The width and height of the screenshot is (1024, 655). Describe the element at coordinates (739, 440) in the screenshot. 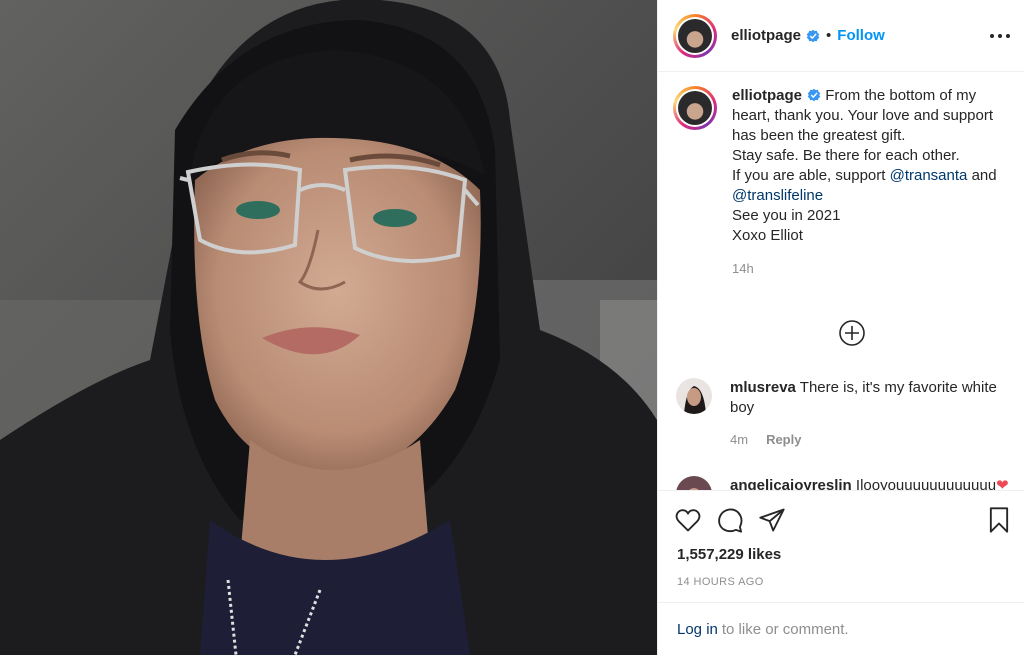

I see `comment-time: 4m` at that location.